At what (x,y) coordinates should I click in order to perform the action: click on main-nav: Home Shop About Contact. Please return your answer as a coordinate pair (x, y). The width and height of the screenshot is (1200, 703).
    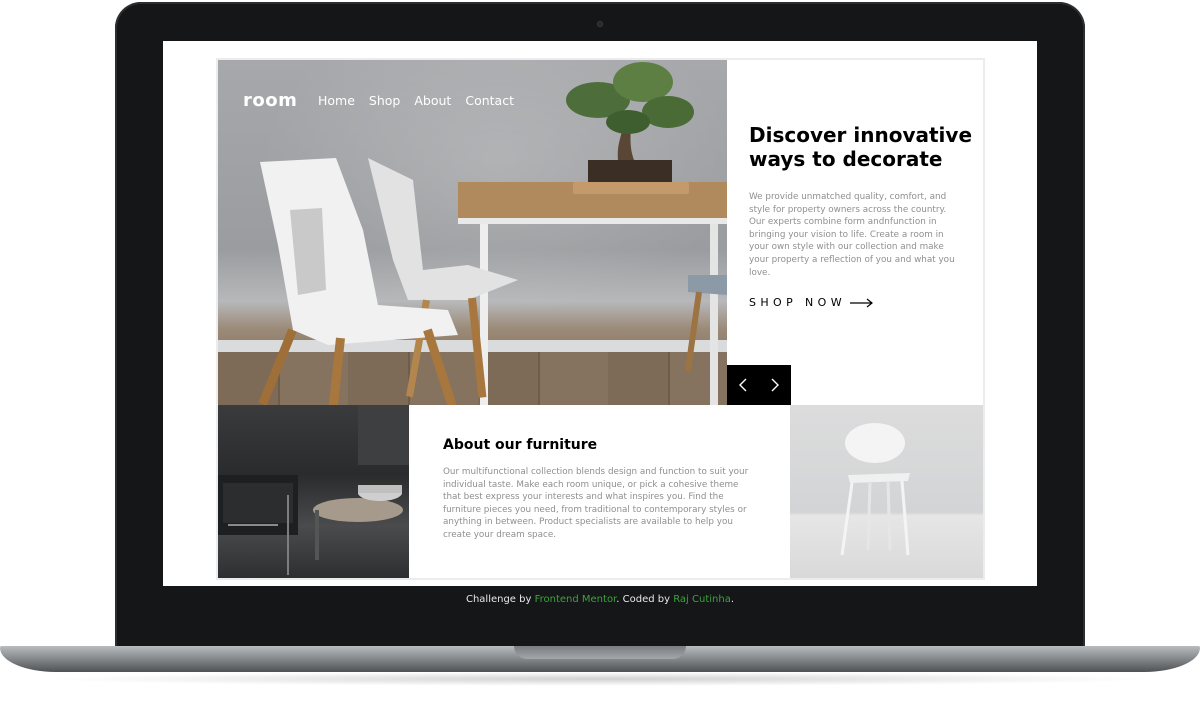
    Looking at the image, I should click on (416, 100).